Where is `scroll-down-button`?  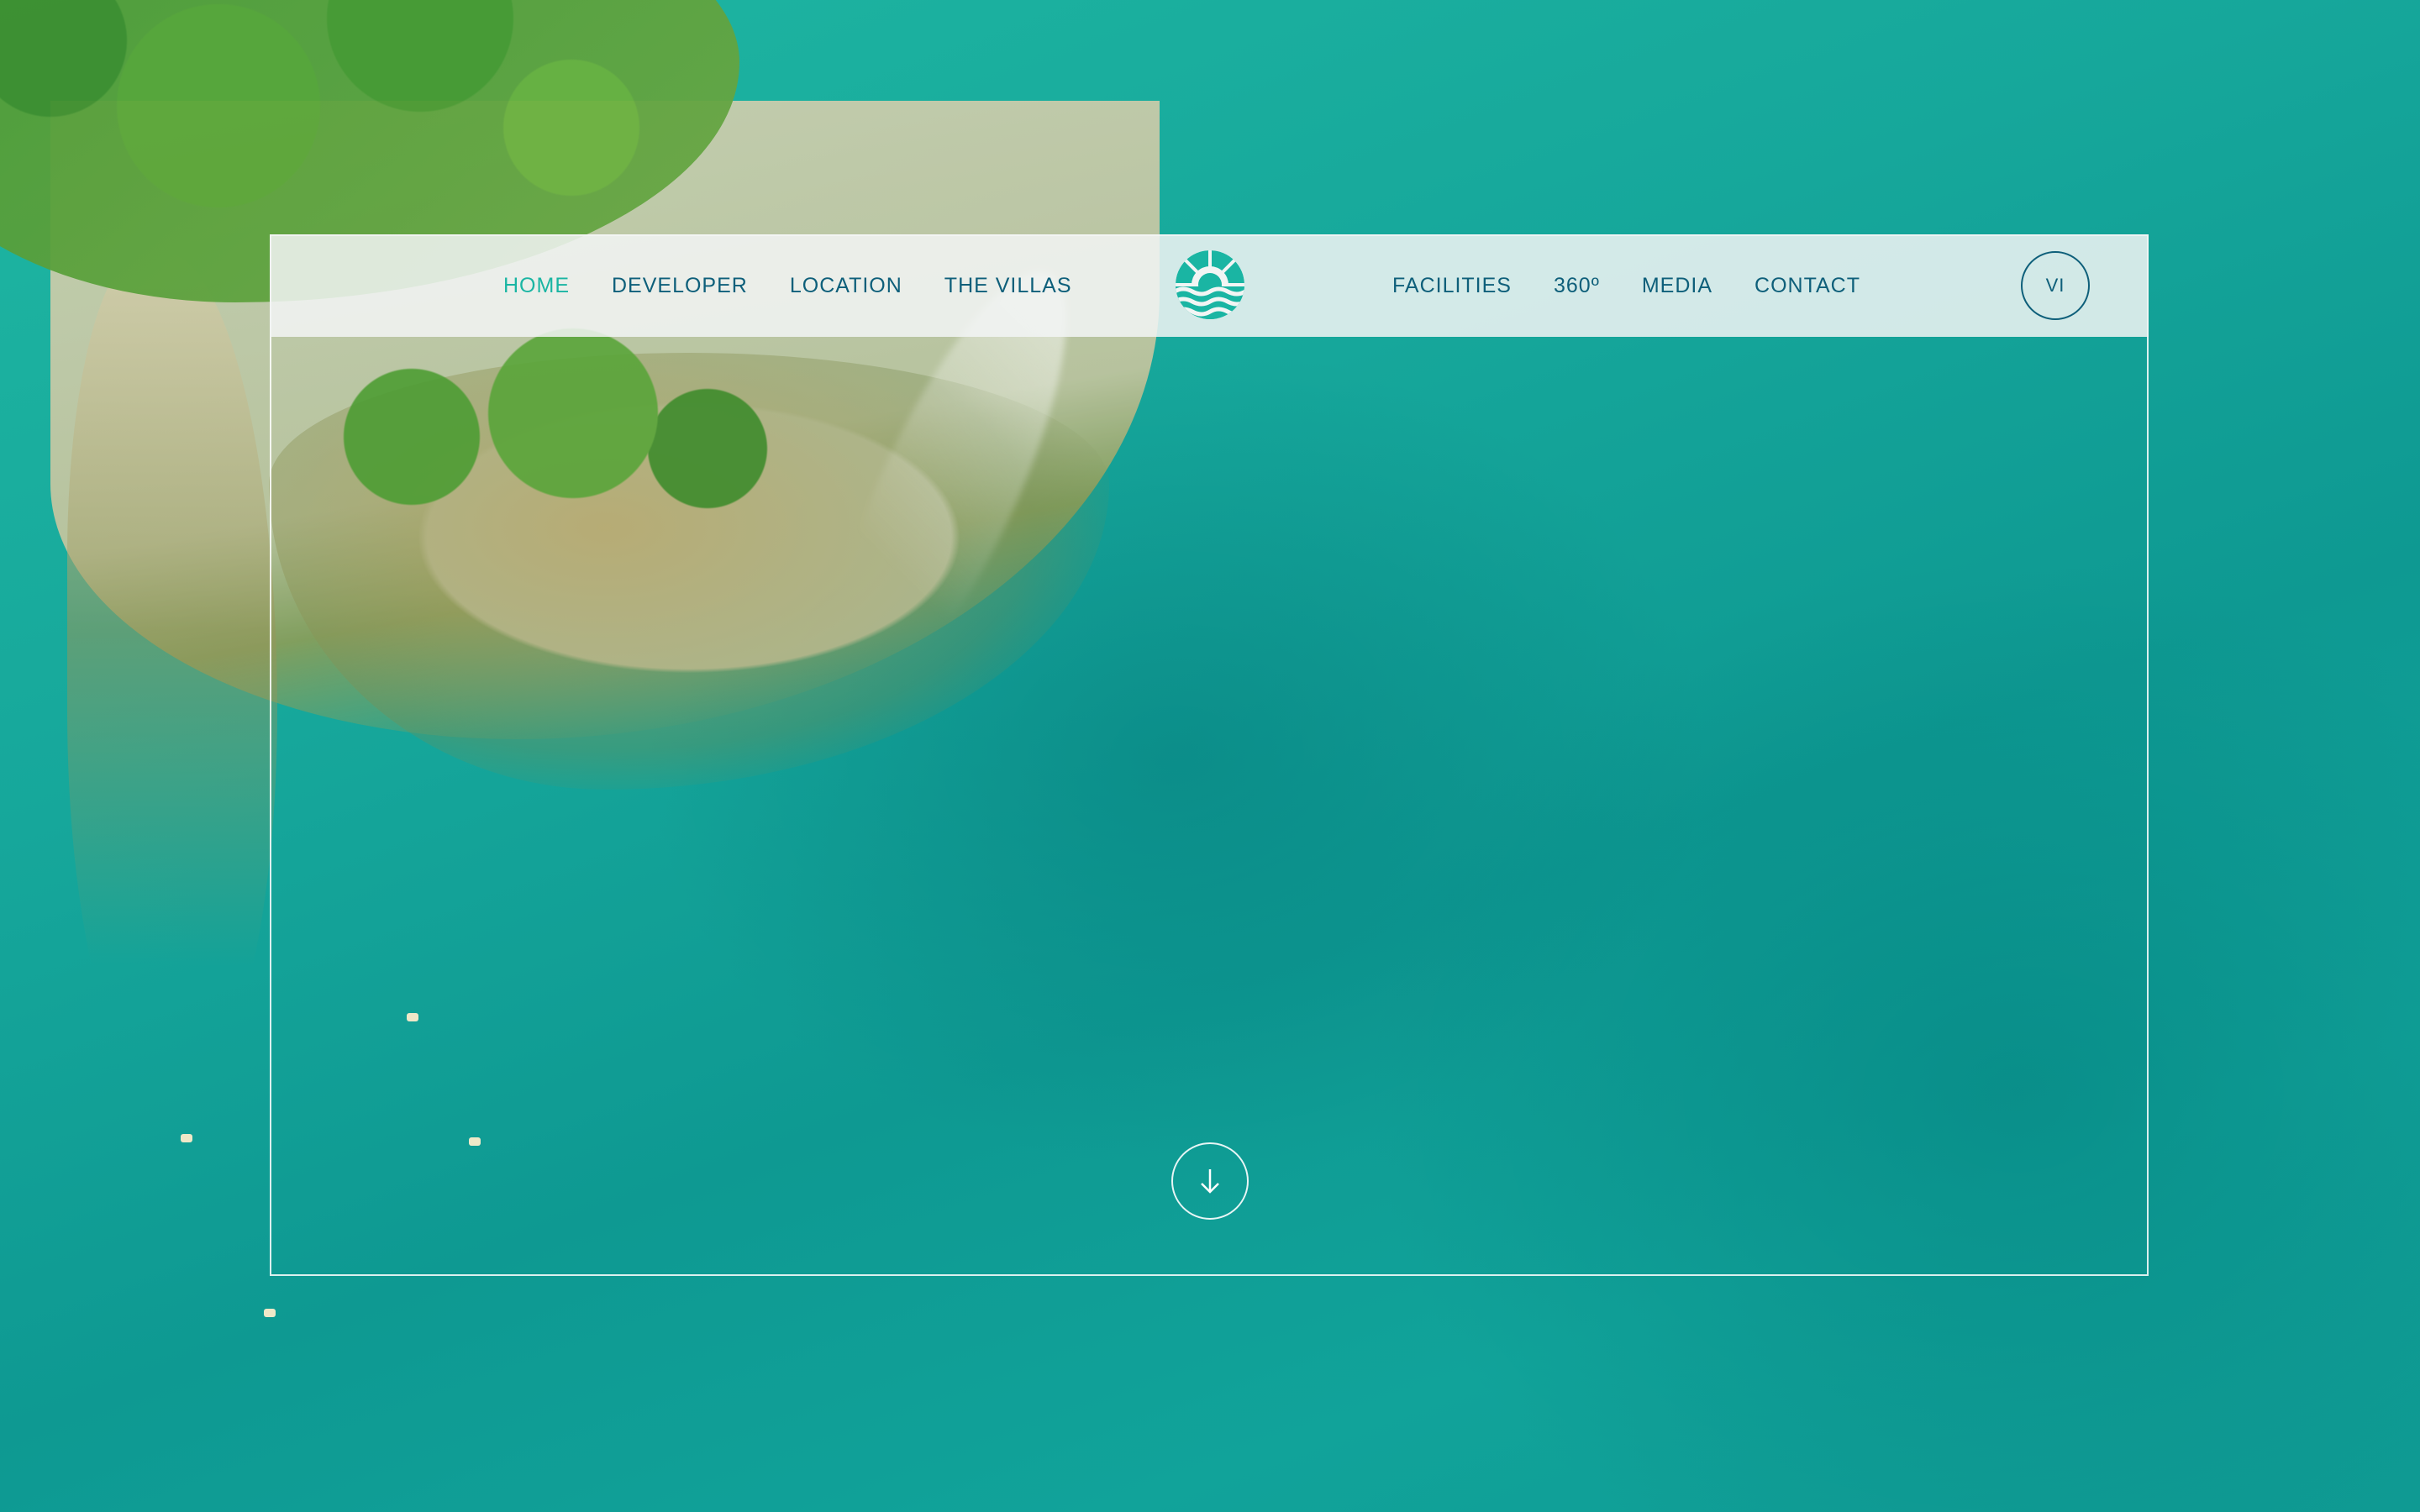
scroll-down-button is located at coordinates (1210, 1181).